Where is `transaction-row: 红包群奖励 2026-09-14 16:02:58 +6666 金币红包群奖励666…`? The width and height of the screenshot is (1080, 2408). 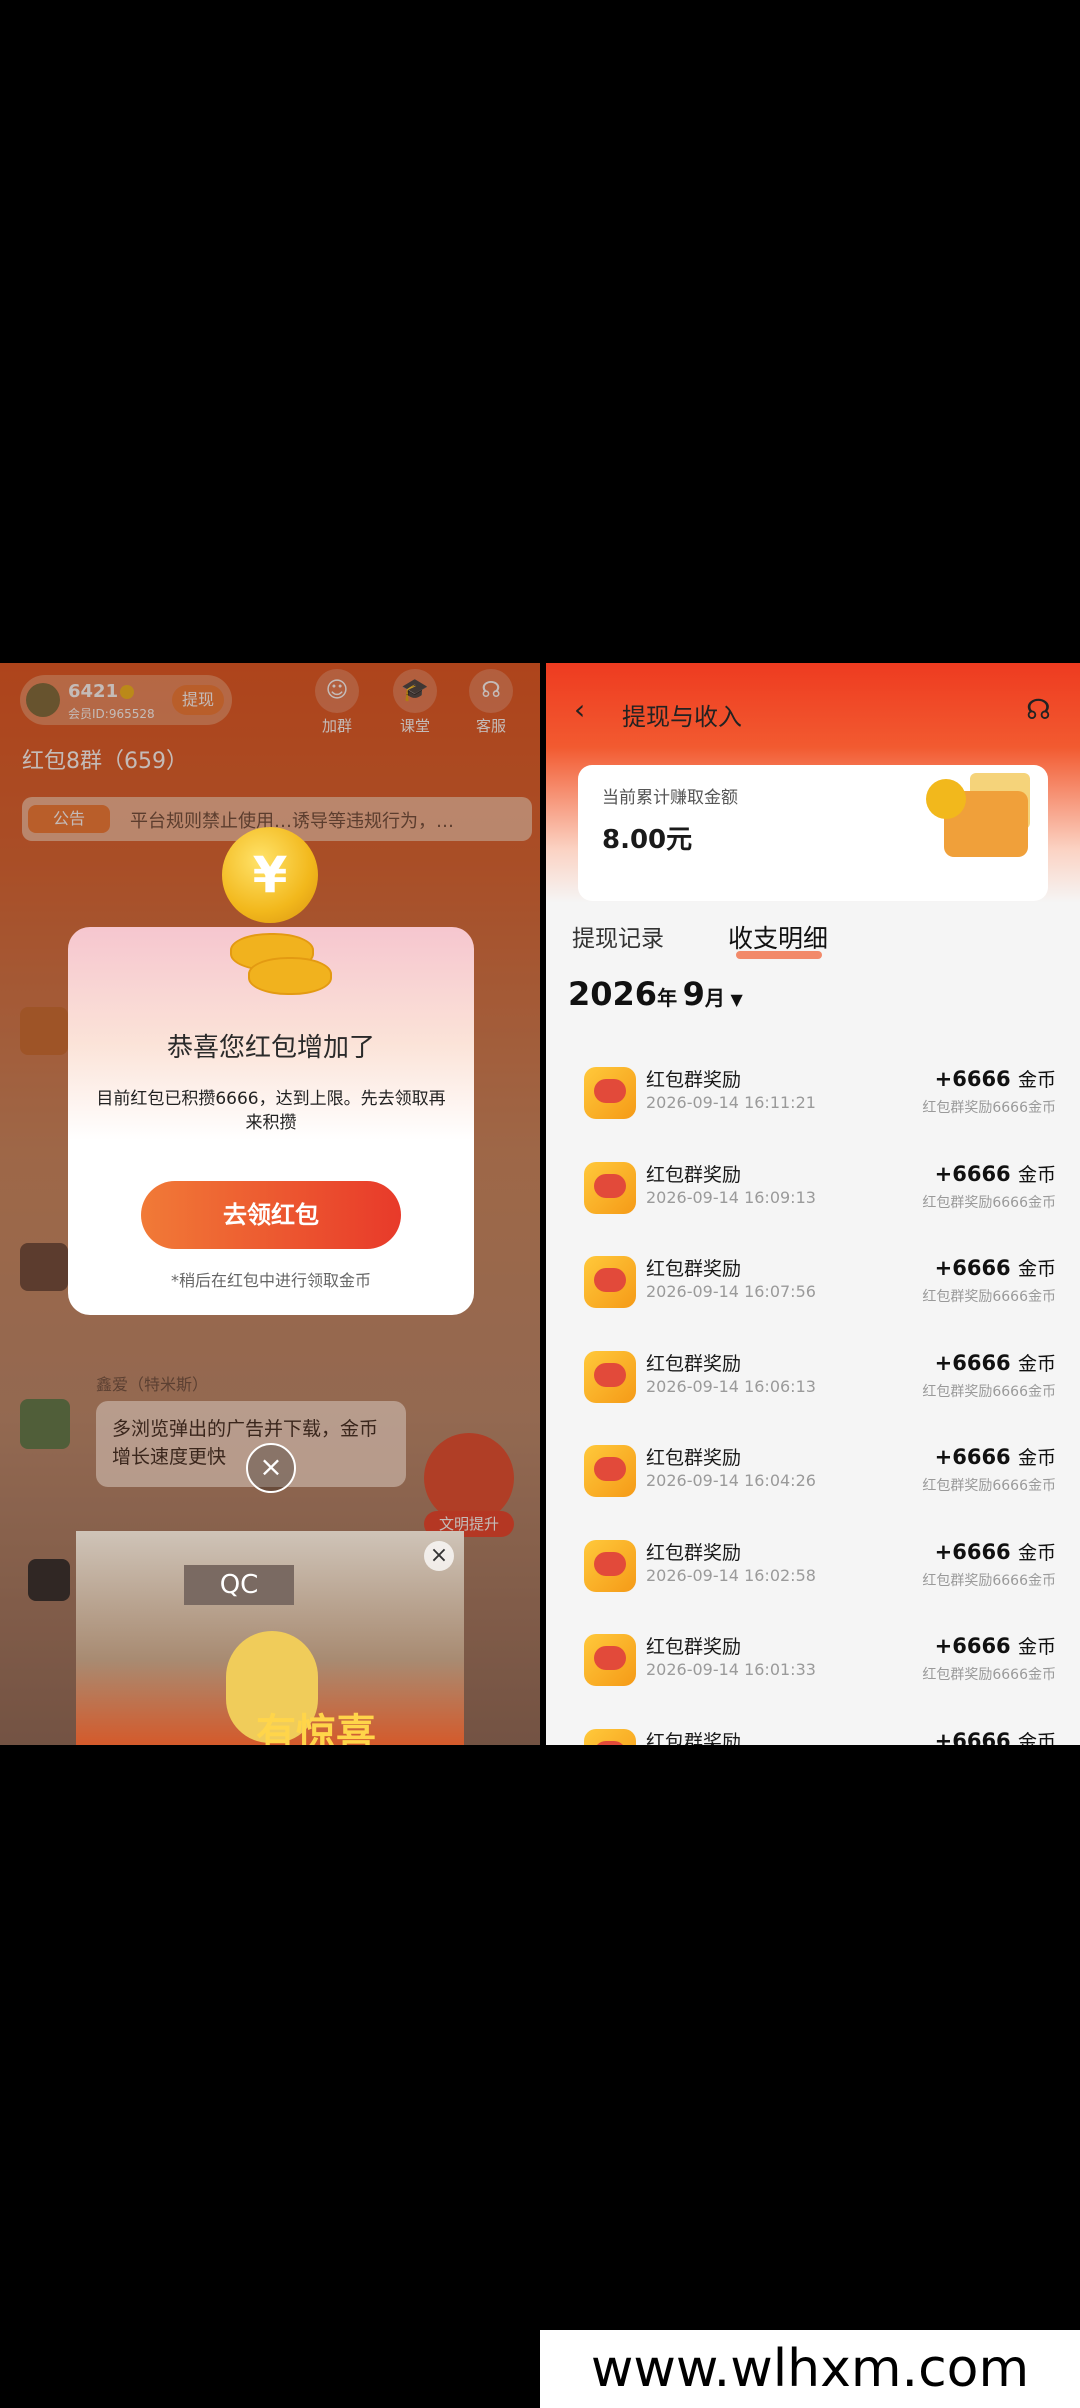 transaction-row: 红包群奖励 2026-09-14 16:02:58 +6666 金币红包群奖励666… is located at coordinates (813, 1583).